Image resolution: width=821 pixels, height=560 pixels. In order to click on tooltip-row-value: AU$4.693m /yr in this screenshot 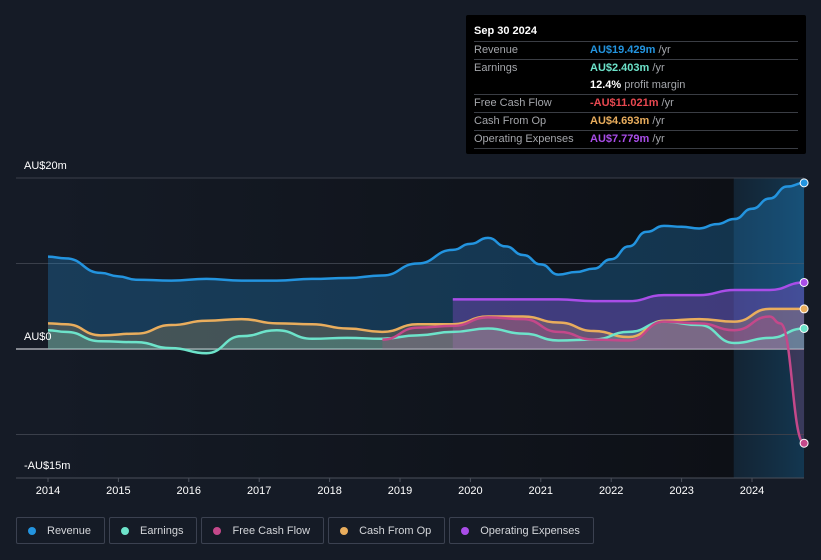, I will do `click(627, 121)`.